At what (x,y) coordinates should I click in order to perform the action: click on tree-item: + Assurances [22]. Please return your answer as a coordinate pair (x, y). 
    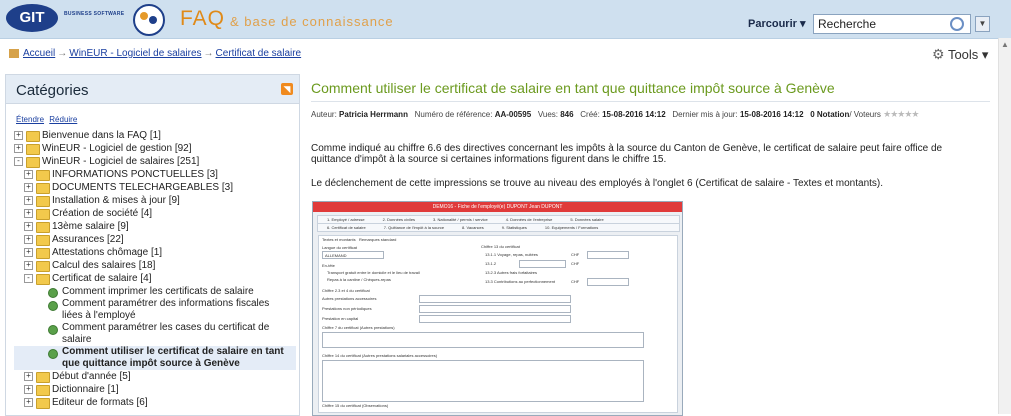
    Looking at the image, I should click on (155, 239).